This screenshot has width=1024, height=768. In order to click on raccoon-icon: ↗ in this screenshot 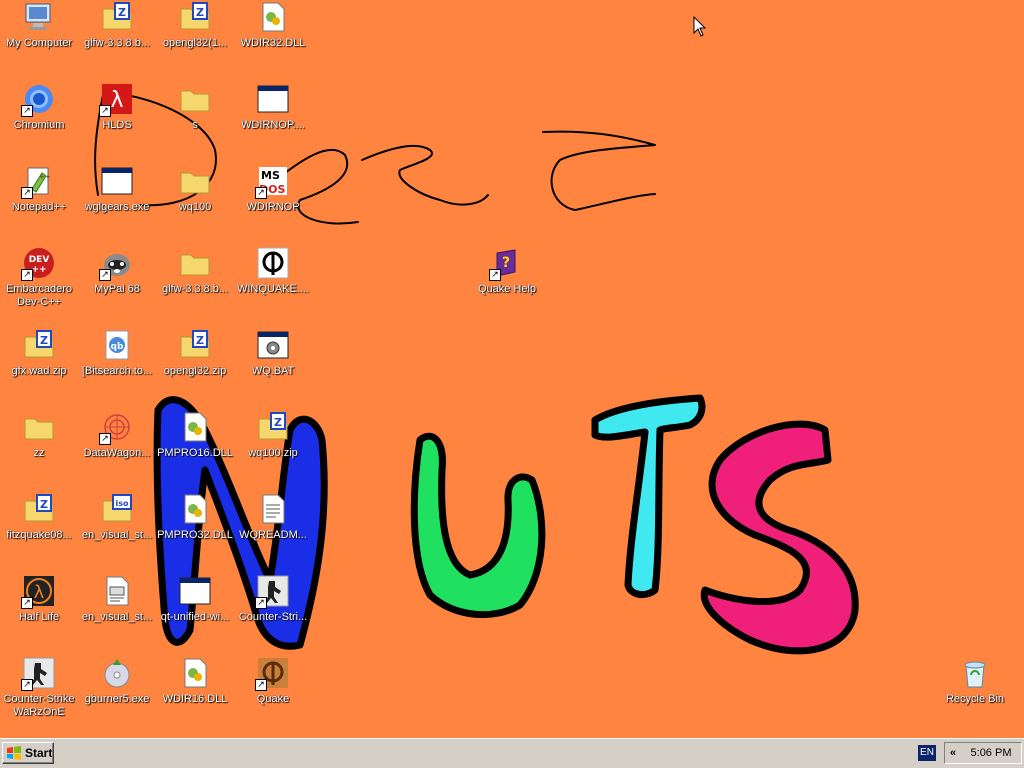, I will do `click(116, 263)`.